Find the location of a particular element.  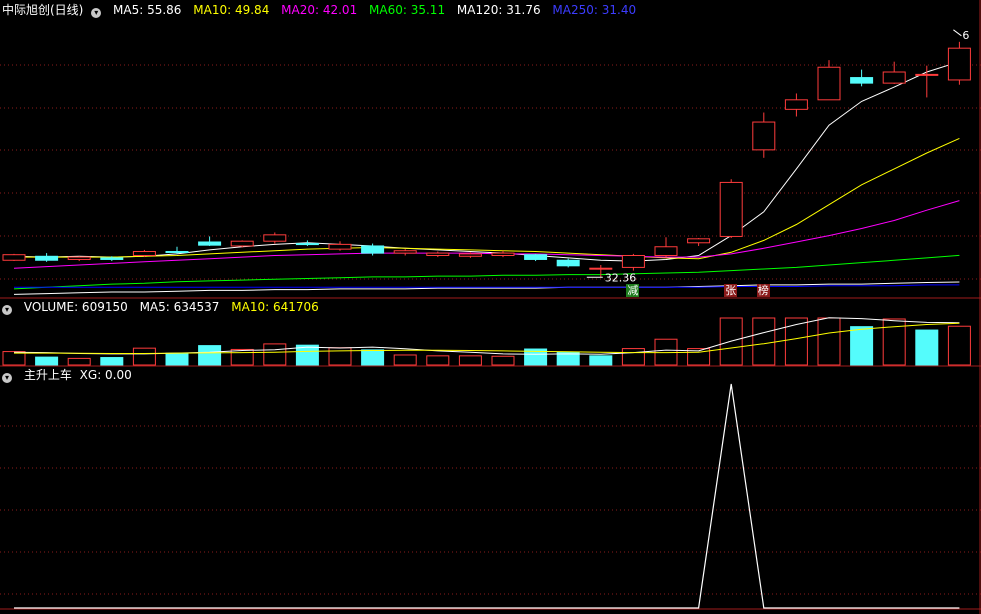

ma10-label: MA10: 49.84 is located at coordinates (231, 10).